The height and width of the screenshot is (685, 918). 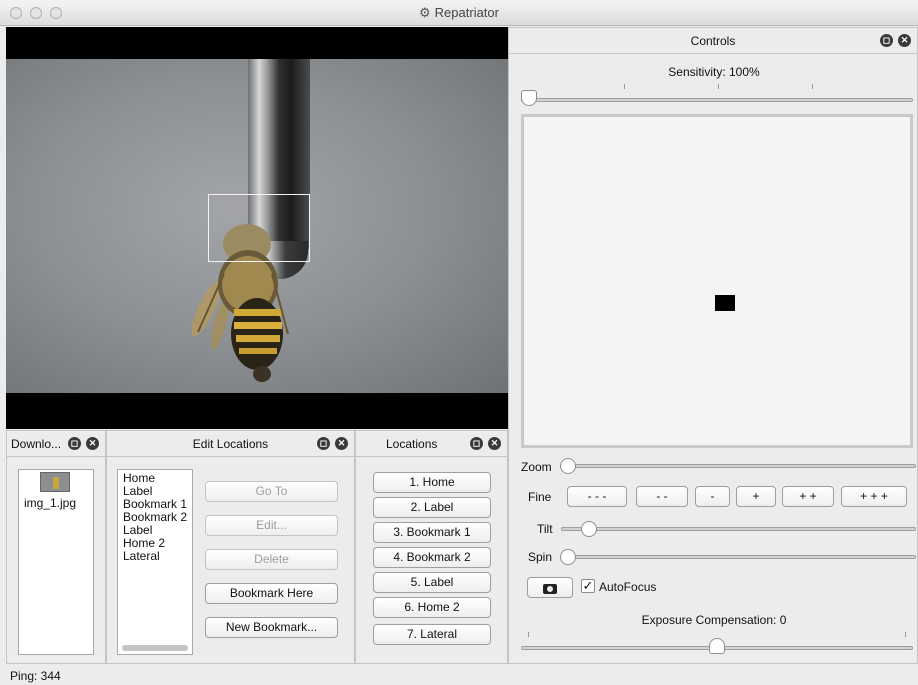 I want to click on downloads-list: img_1.jpg, so click(x=56, y=562).